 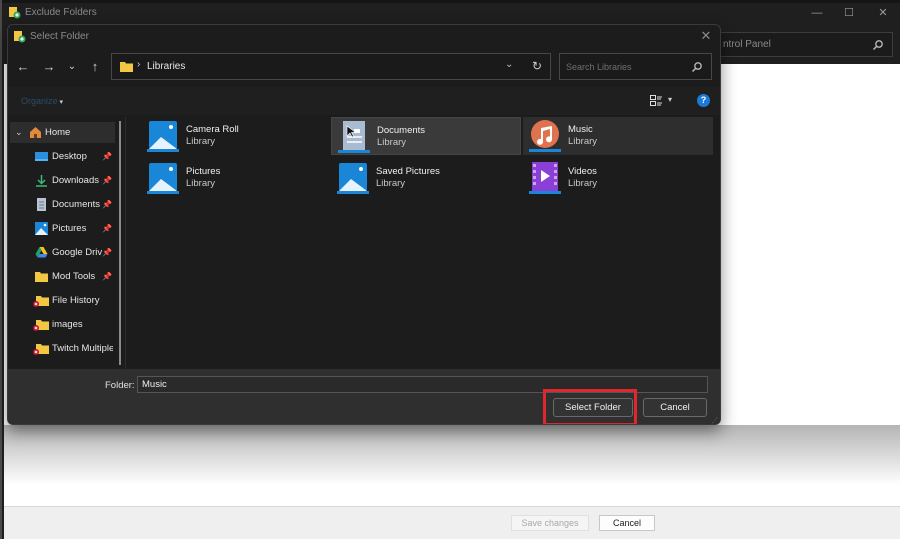 I want to click on download-icon, so click(x=41, y=181).